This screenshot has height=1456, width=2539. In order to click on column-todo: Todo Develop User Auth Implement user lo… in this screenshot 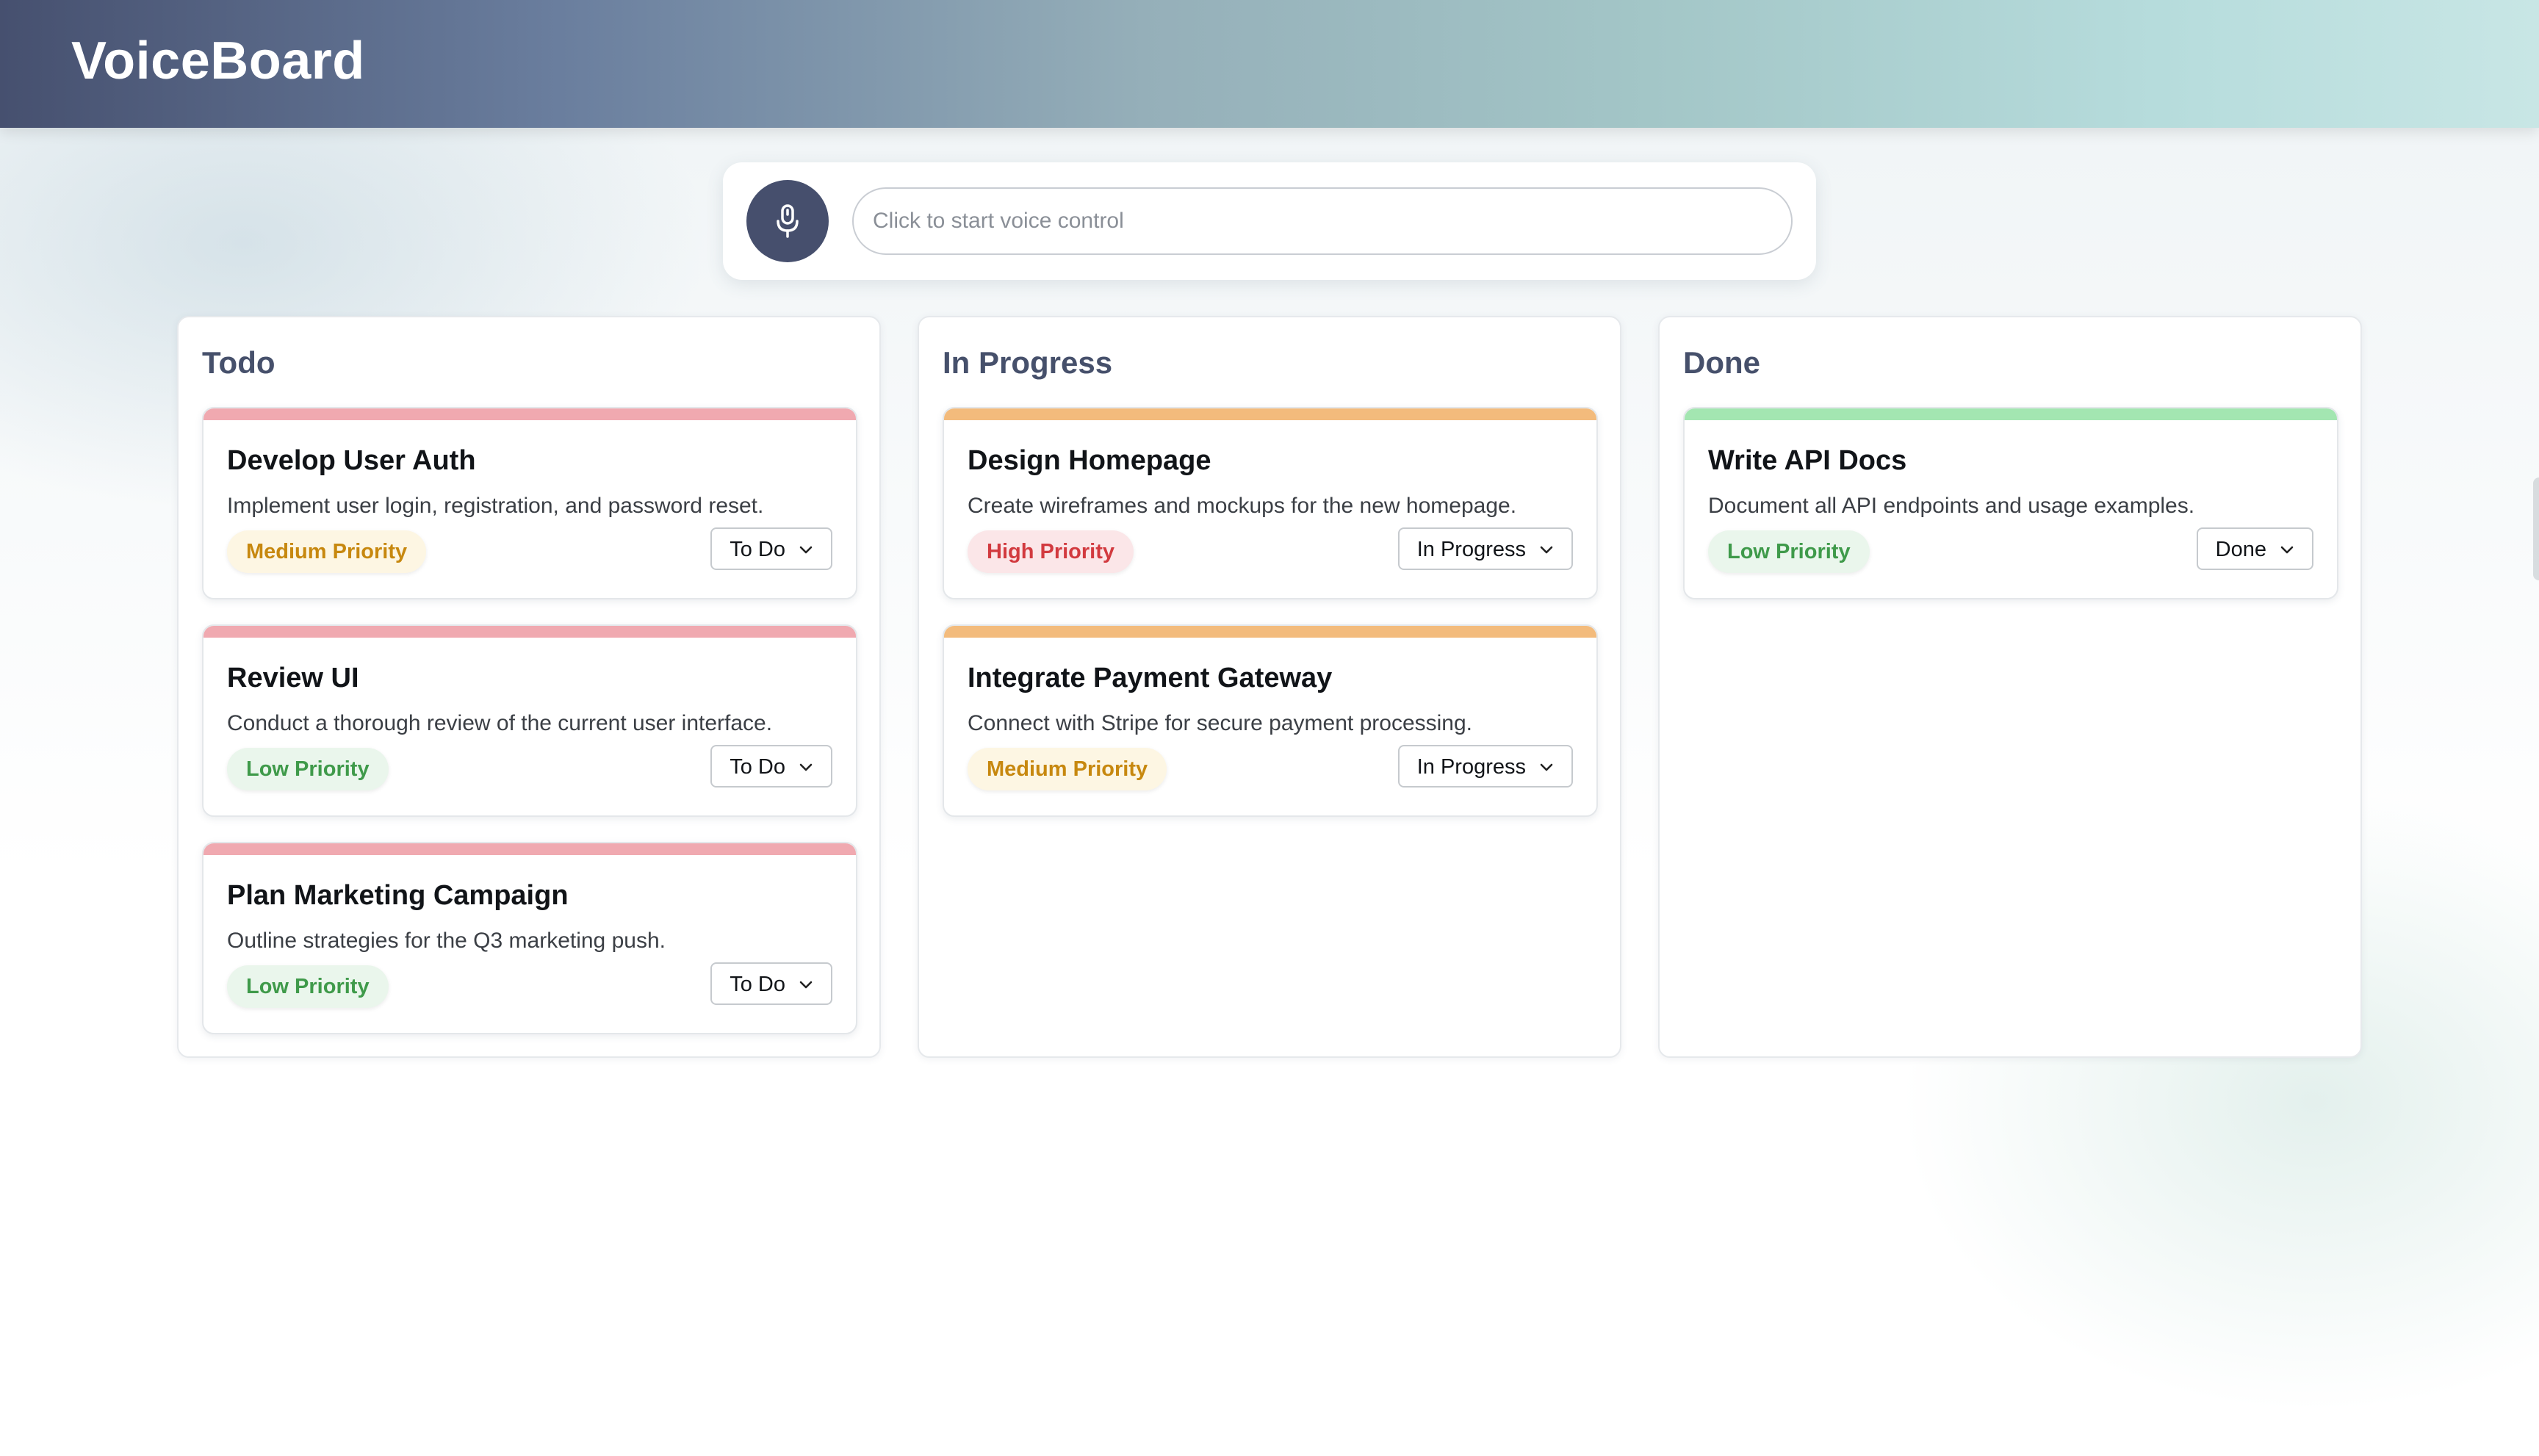, I will do `click(529, 687)`.